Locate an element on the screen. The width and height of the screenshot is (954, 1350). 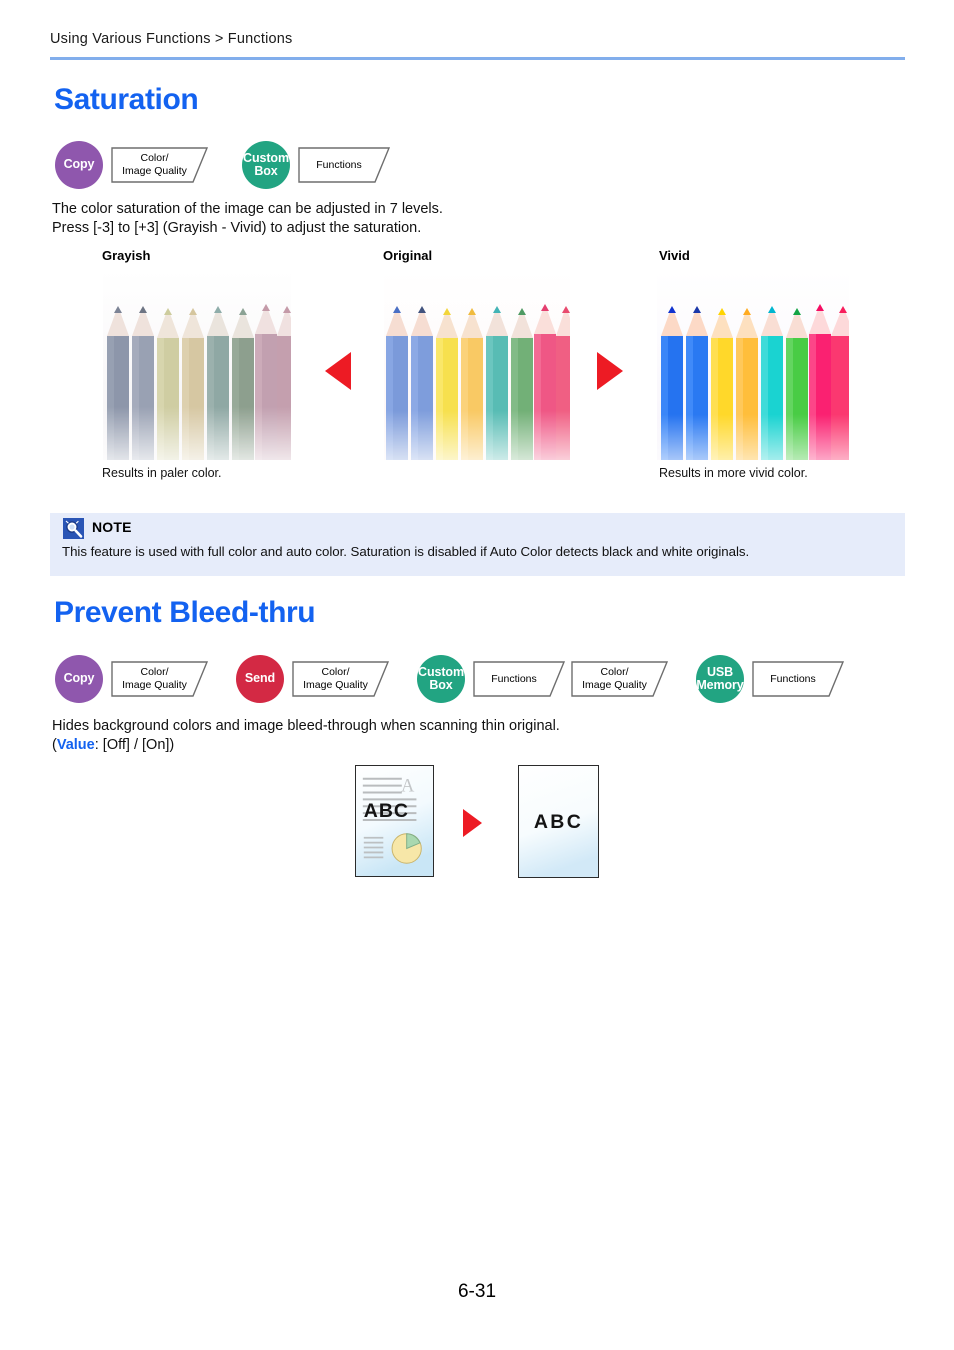
badge-group-usb-memory: USB Memory Functions is located at coordinates (770, 679).